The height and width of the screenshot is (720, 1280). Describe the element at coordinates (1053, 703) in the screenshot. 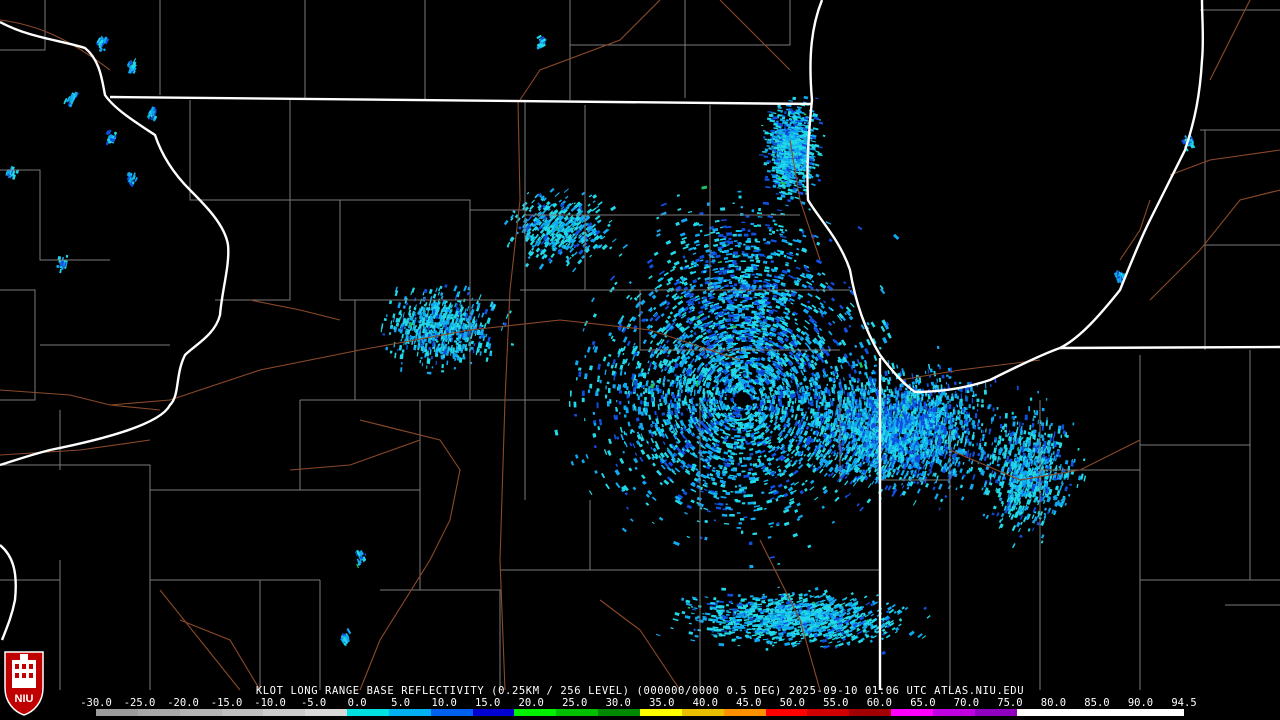

I see `scale-tick-label: 80.0` at that location.